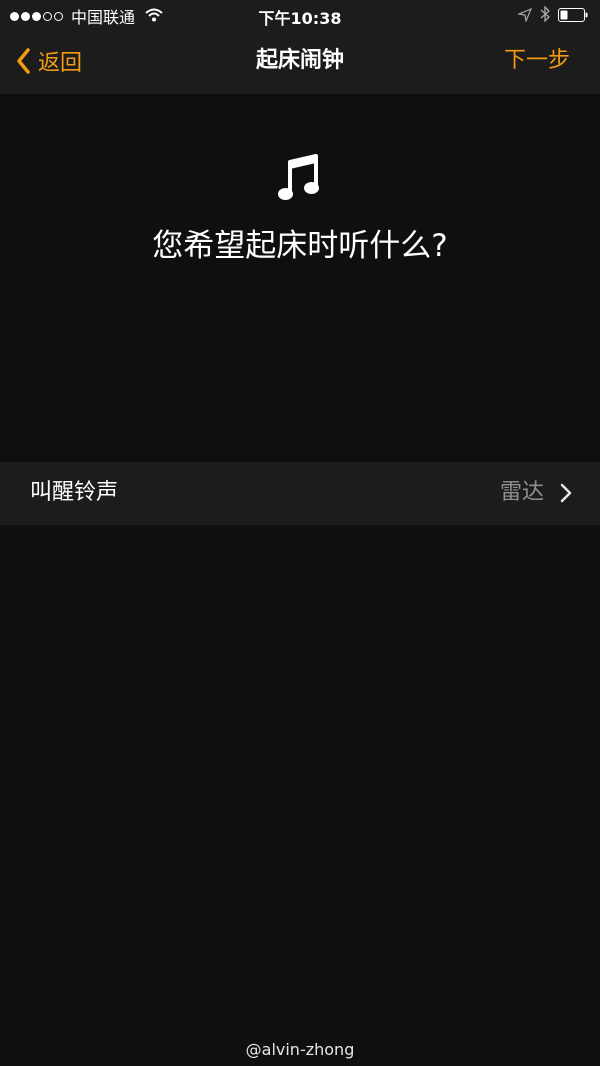  What do you see at coordinates (521, 16) in the screenshot?
I see `location-arrow-icon` at bounding box center [521, 16].